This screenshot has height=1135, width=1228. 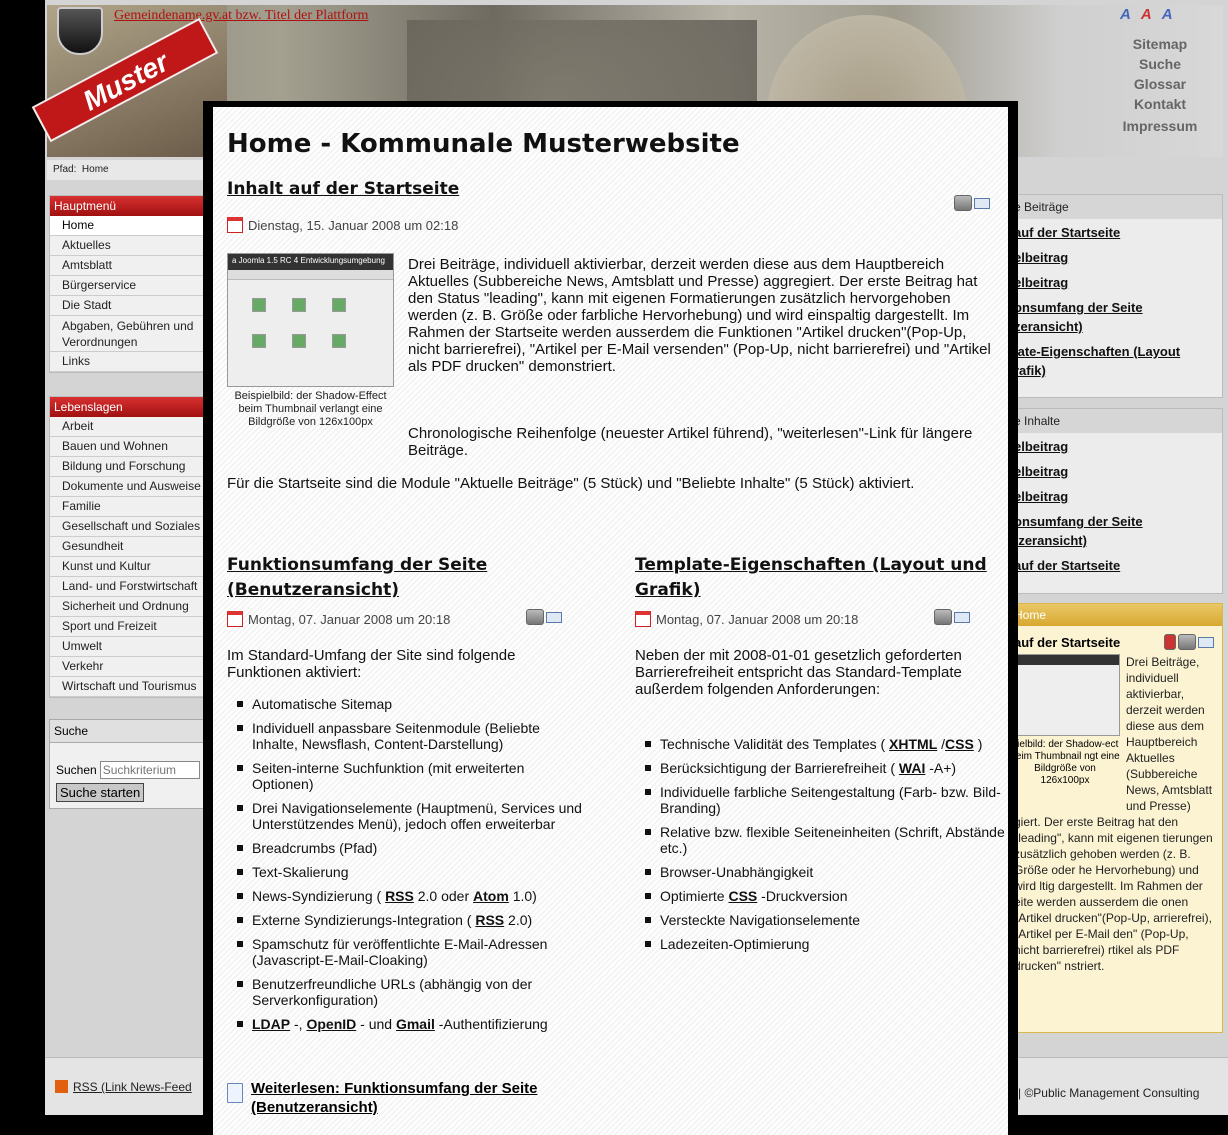 What do you see at coordinates (1114, 207) in the screenshot?
I see `latest-articles-title: e Beiträge` at bounding box center [1114, 207].